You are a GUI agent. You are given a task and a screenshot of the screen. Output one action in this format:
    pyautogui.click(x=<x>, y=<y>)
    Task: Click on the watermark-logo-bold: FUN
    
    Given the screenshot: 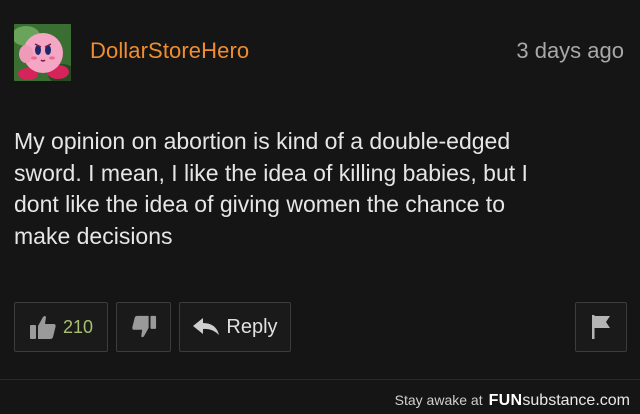 What is the action you would take?
    pyautogui.click(x=505, y=400)
    